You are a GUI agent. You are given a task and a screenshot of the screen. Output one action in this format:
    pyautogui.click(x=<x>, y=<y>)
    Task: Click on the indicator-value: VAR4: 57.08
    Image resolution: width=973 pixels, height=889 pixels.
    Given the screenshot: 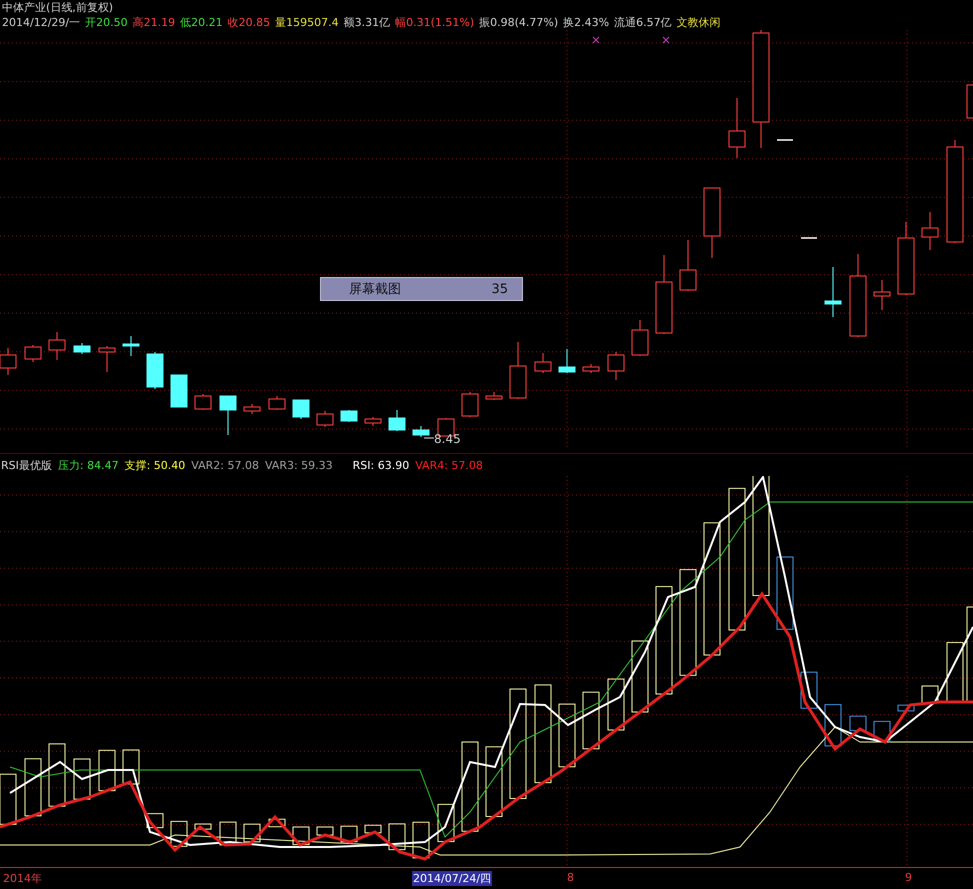 What is the action you would take?
    pyautogui.click(x=449, y=465)
    